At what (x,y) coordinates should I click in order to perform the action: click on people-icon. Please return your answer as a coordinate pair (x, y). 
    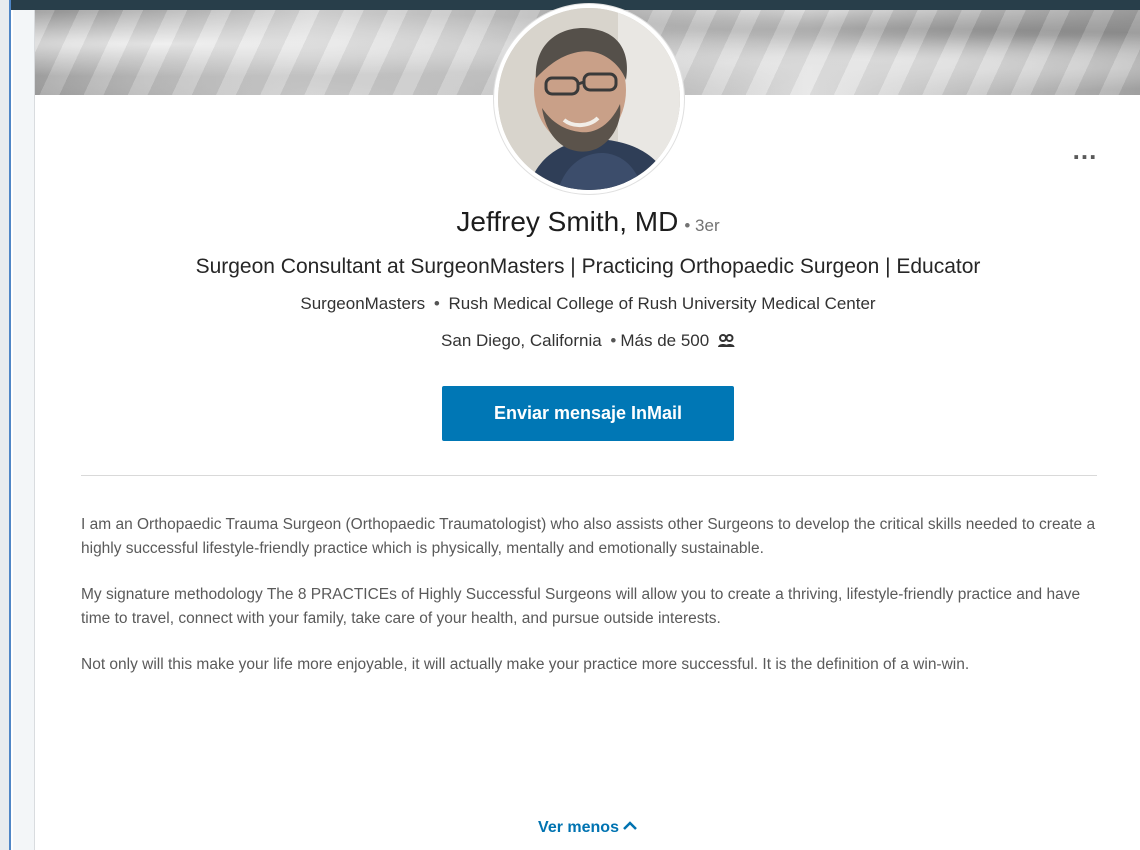
    Looking at the image, I should click on (726, 343).